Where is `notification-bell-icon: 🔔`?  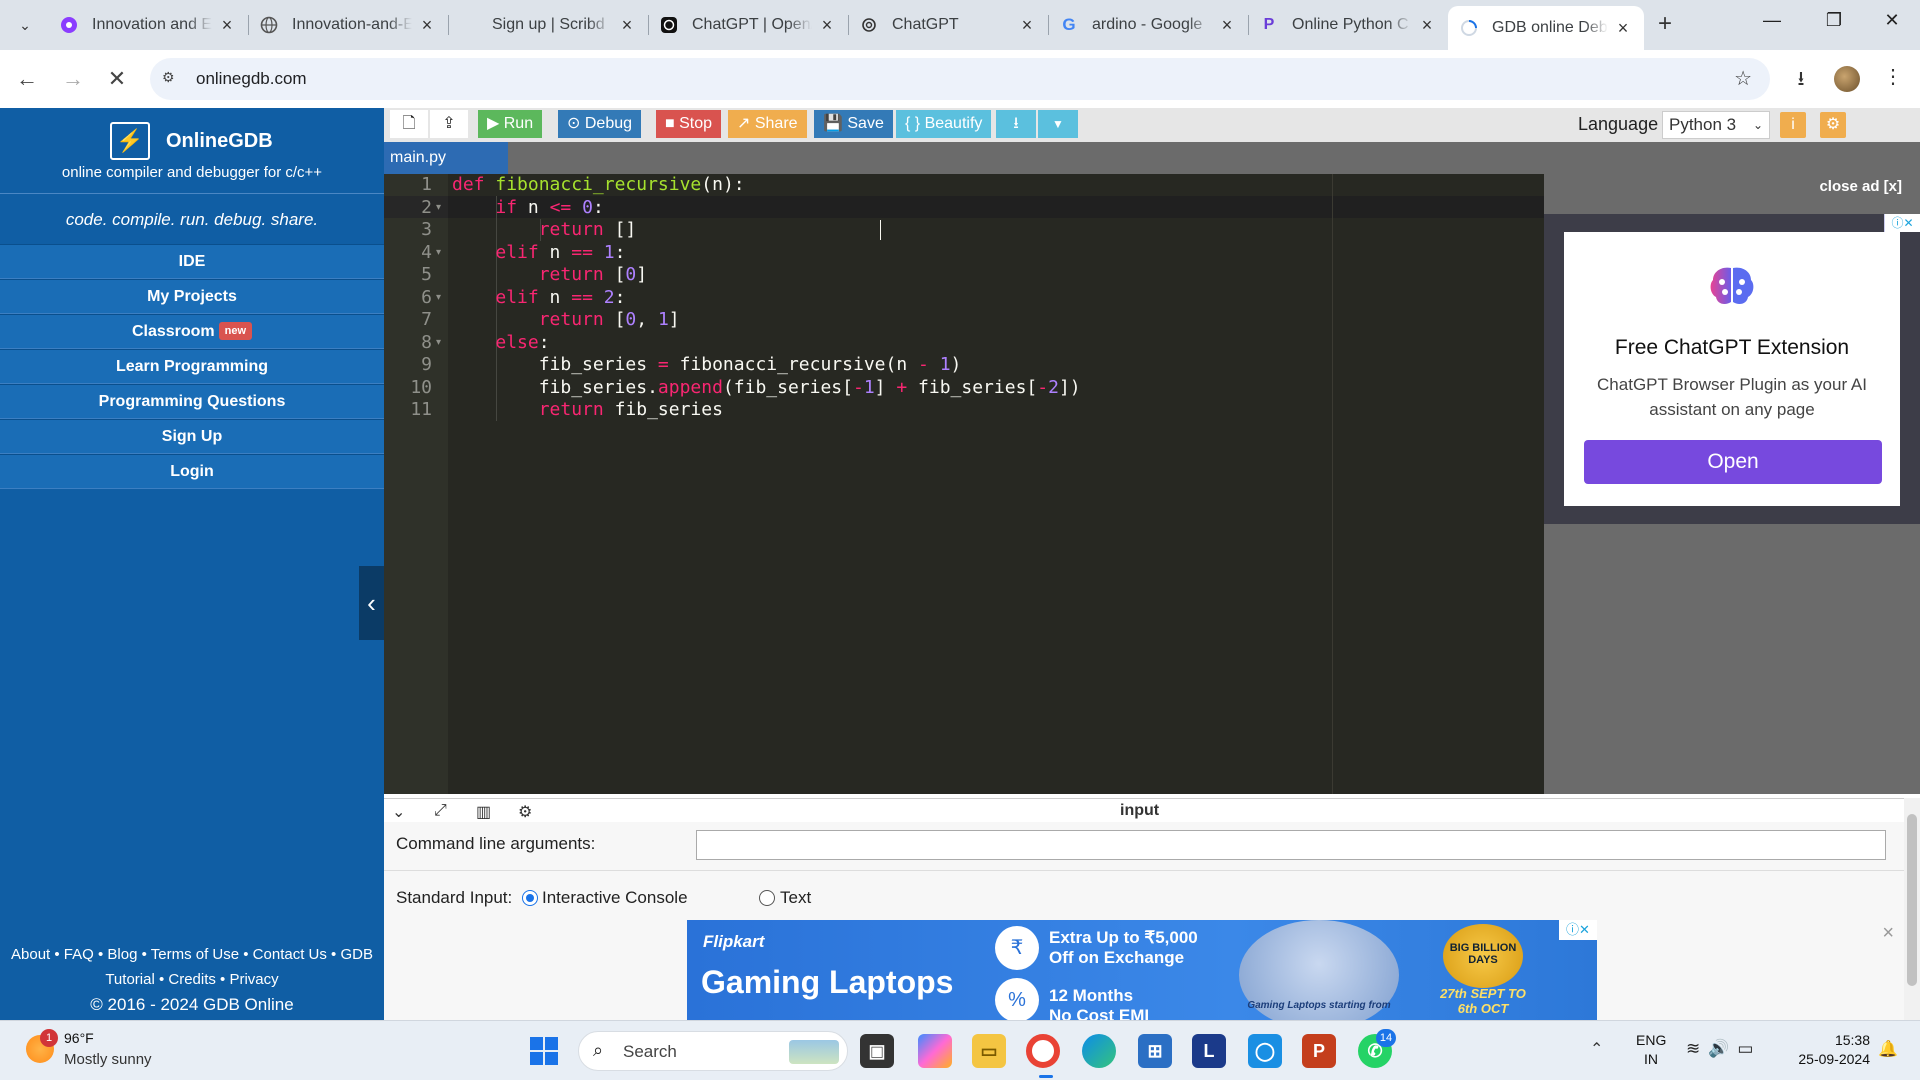
notification-bell-icon: 🔔 is located at coordinates (1888, 1049).